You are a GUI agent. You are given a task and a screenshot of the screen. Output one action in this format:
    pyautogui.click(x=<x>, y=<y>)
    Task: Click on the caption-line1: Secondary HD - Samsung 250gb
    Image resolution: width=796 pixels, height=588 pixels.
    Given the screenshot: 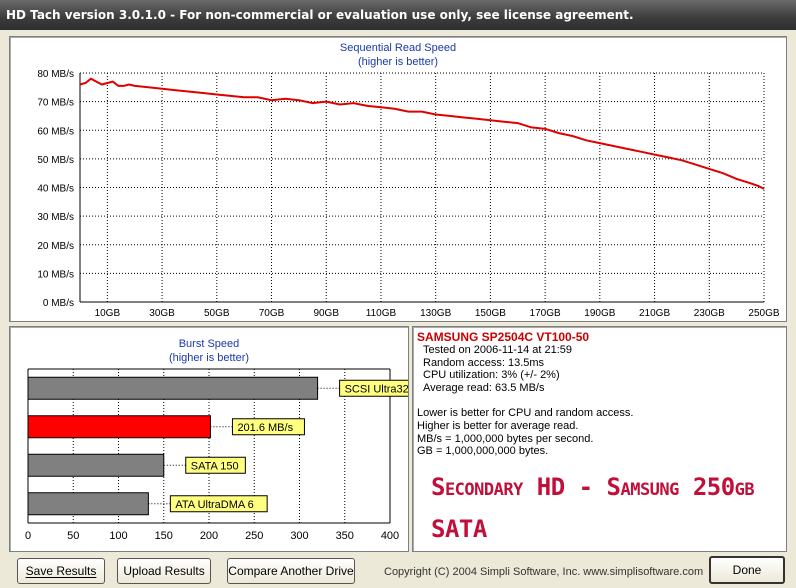 What is the action you would take?
    pyautogui.click(x=593, y=487)
    